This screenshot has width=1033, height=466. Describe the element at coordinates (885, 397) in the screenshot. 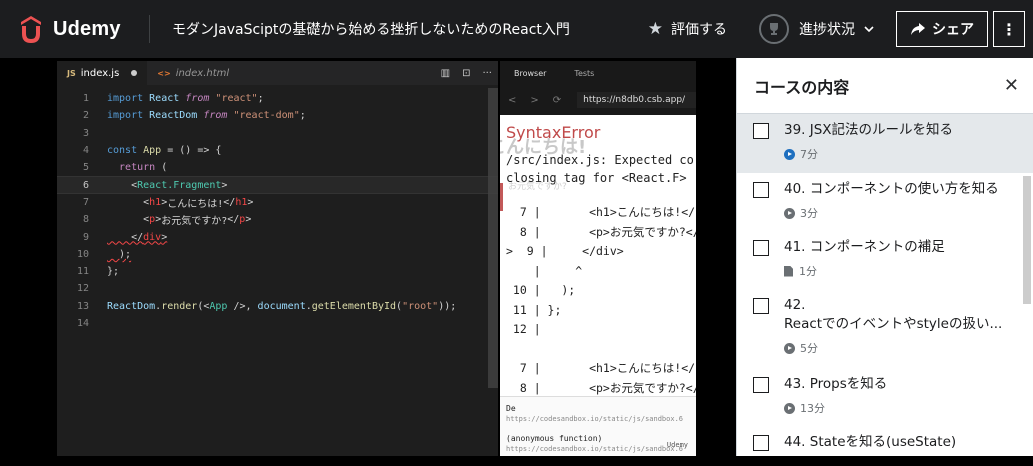

I see `lecture-item: 43. Propsを知る 13分` at that location.